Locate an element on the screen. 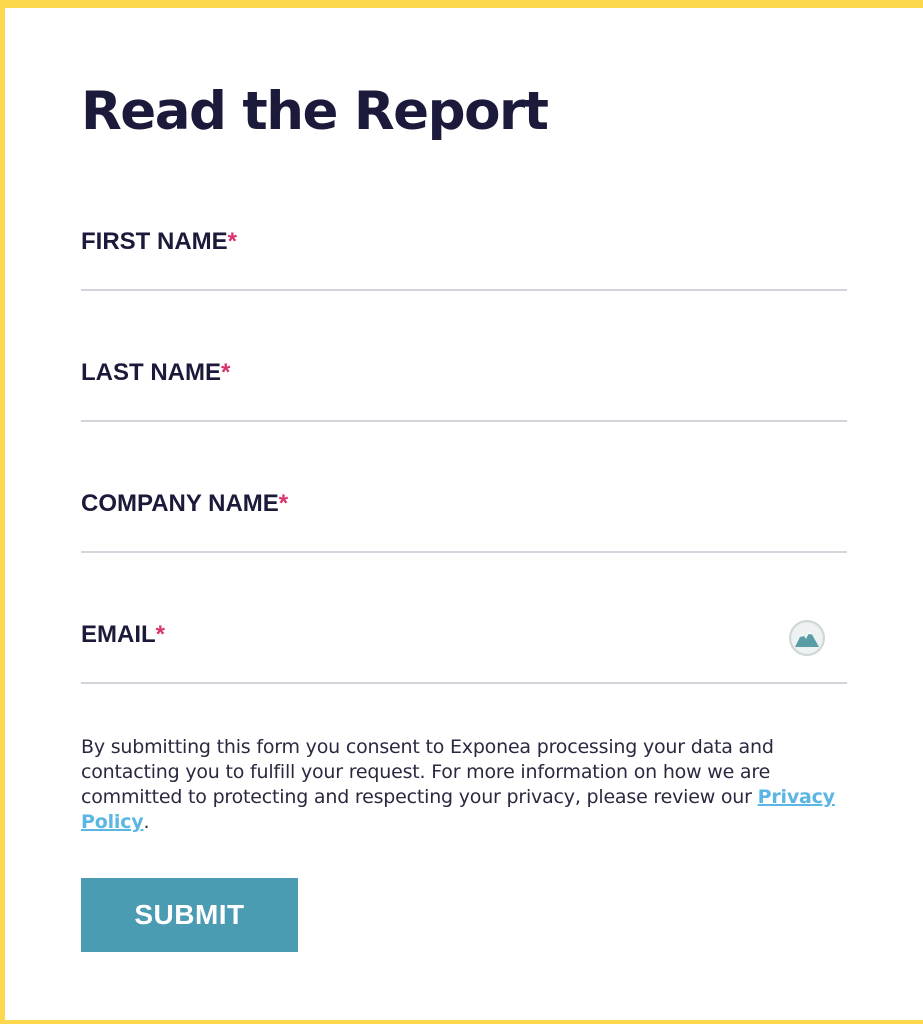 The image size is (923, 1024). email-field: EMAIL* is located at coordinates (464, 660).